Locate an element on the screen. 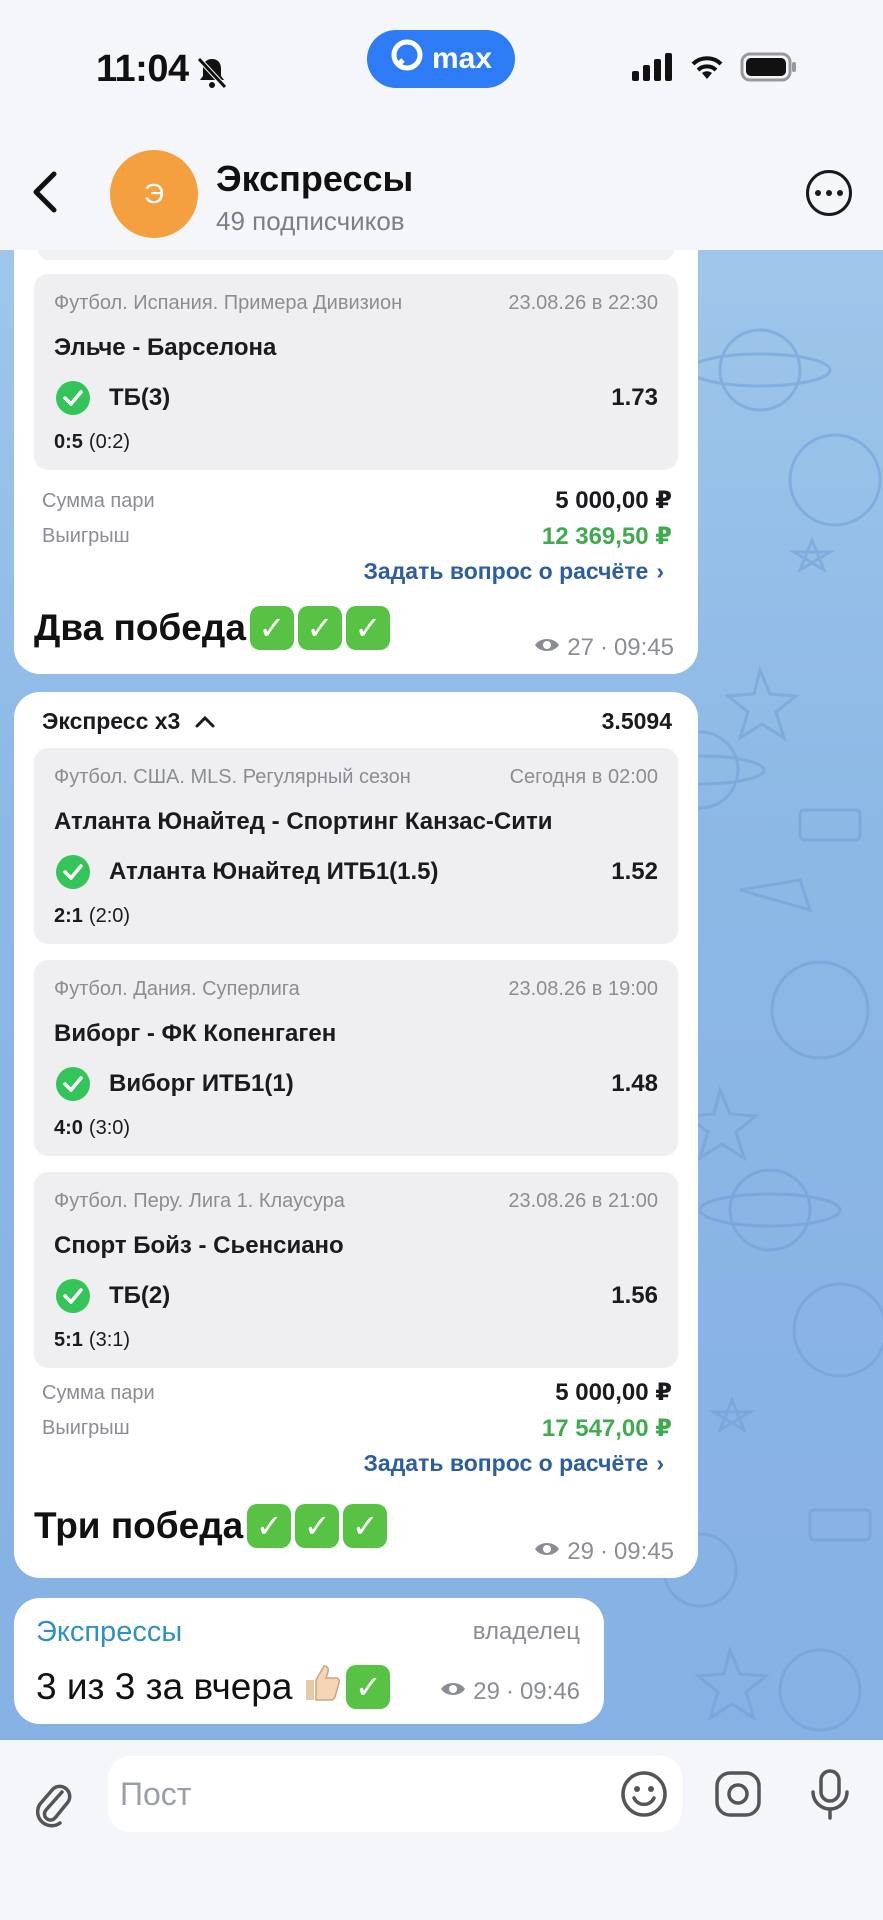 This screenshot has height=1920, width=883. microphone-button is located at coordinates (830, 1796).